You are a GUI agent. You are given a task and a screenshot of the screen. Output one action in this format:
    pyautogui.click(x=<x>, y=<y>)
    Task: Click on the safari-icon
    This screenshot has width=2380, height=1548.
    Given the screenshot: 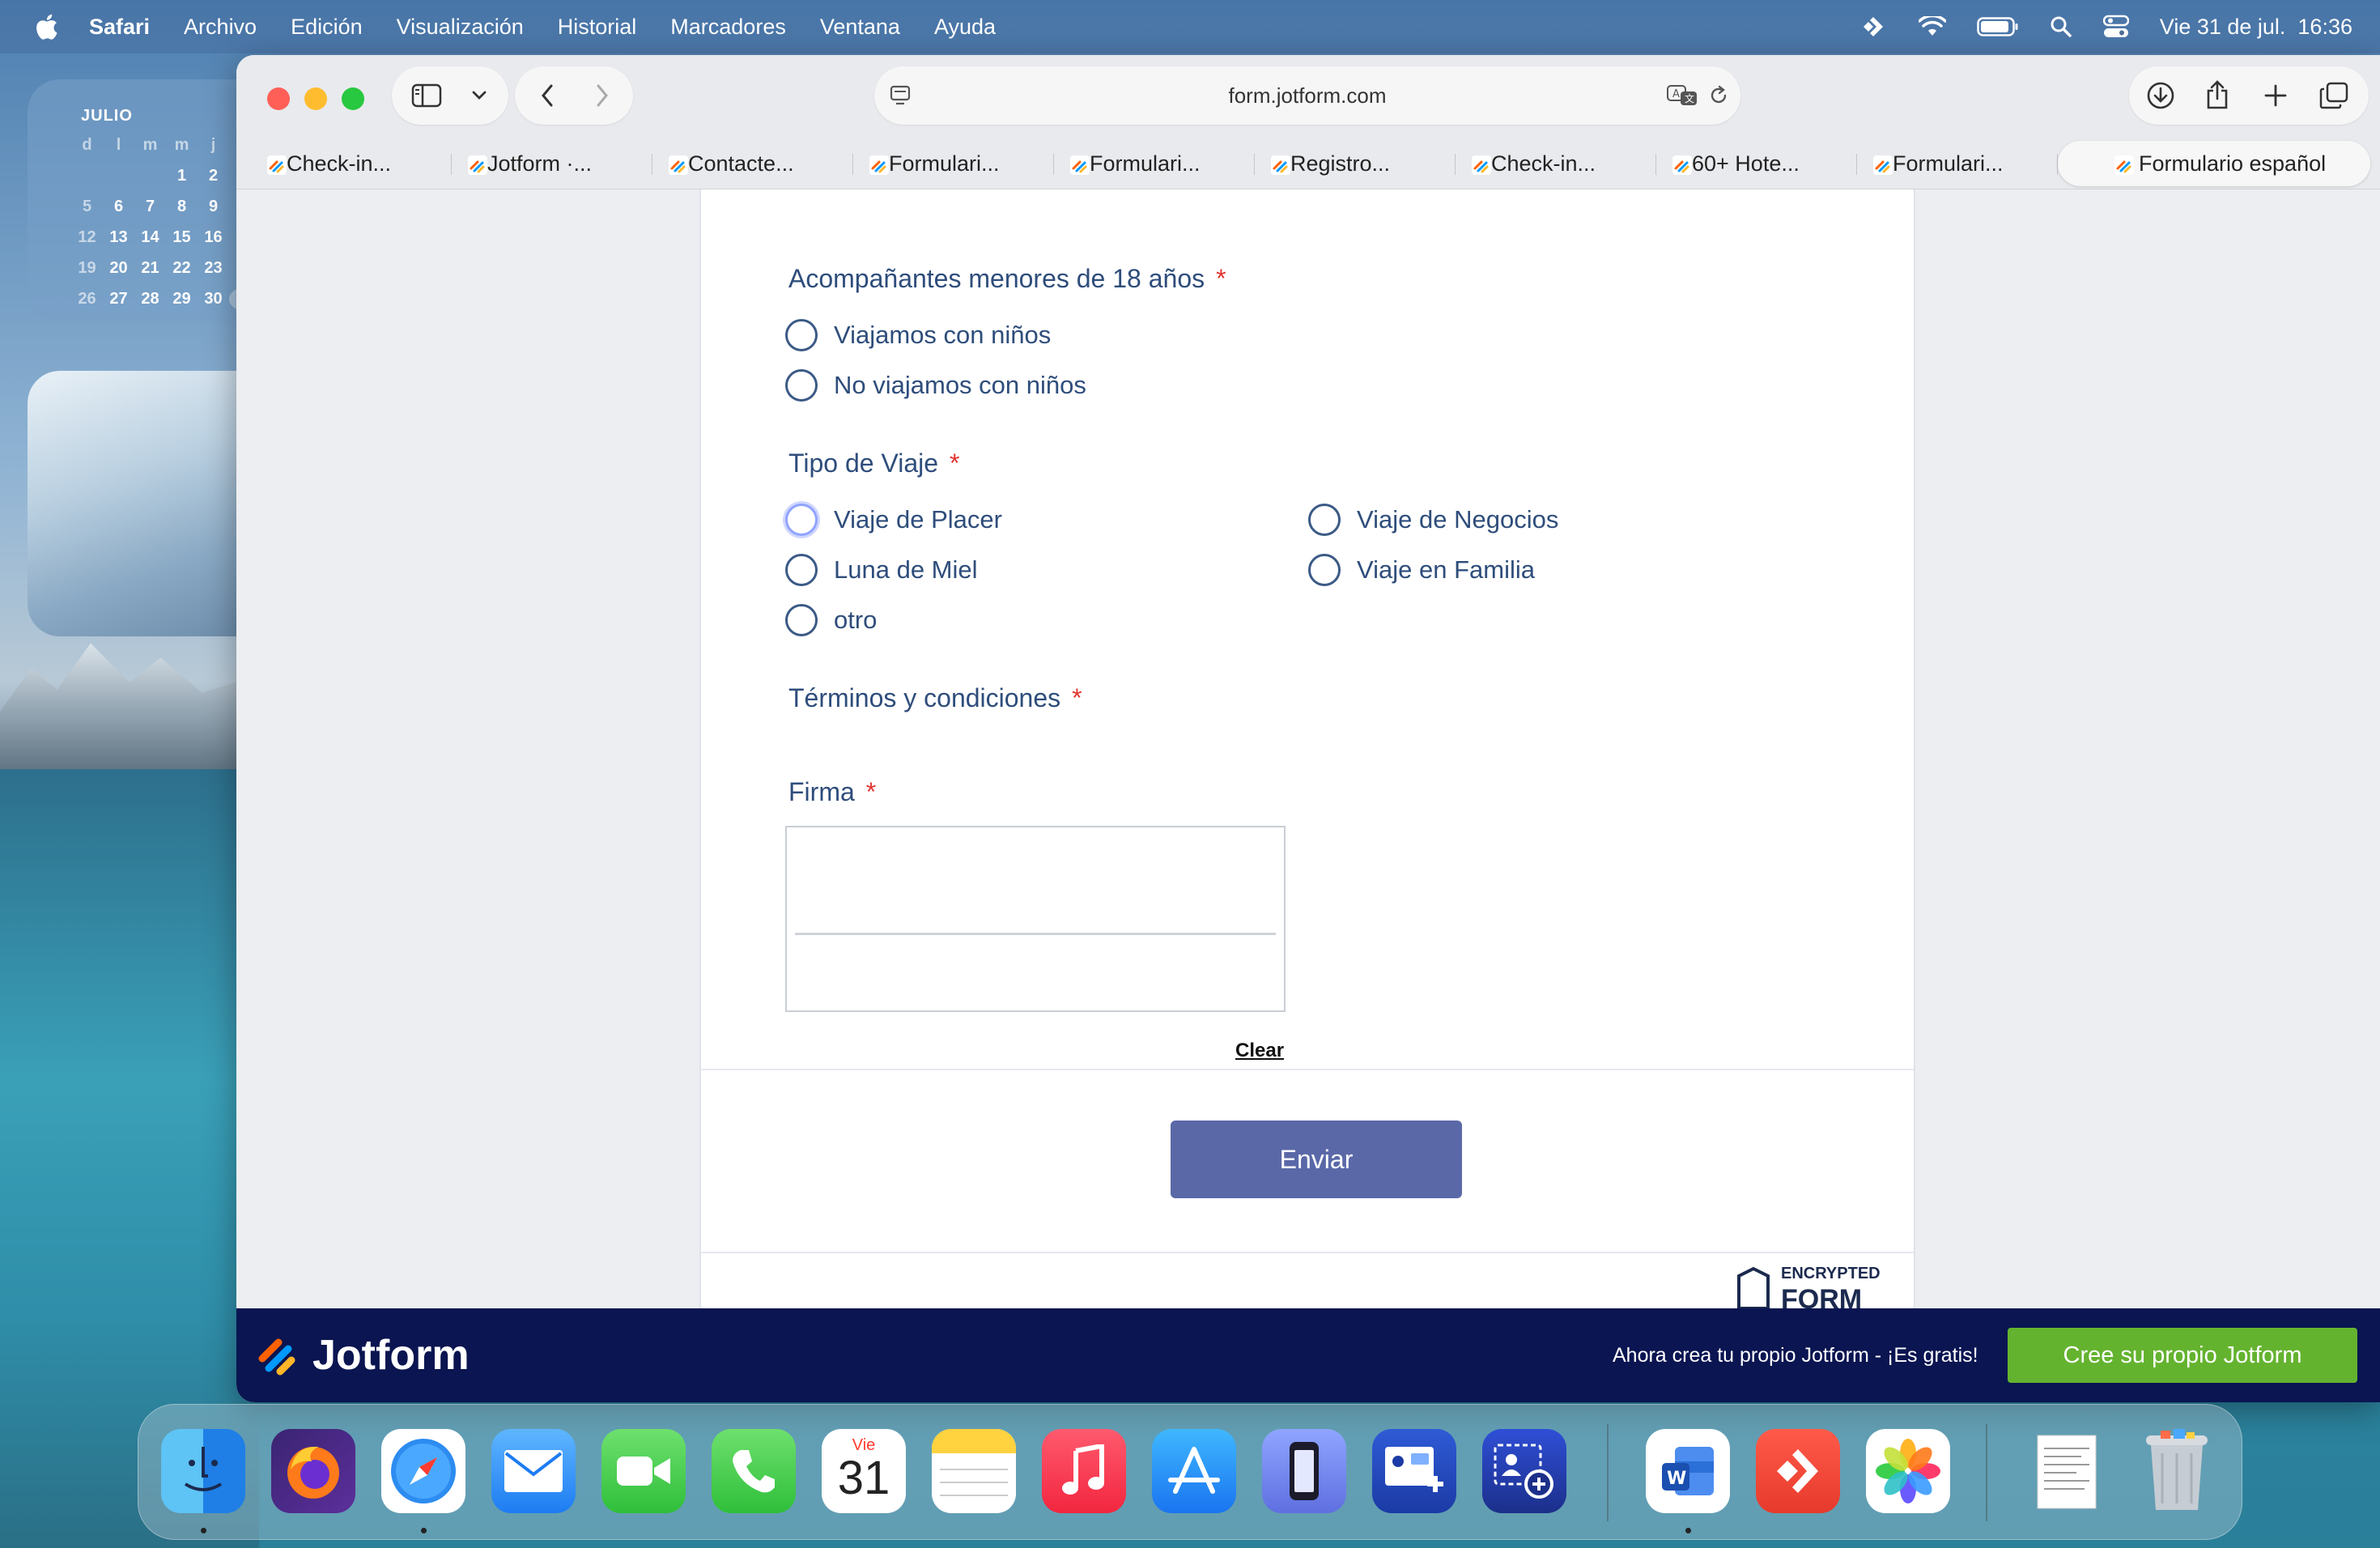 What is the action you would take?
    pyautogui.click(x=423, y=1471)
    